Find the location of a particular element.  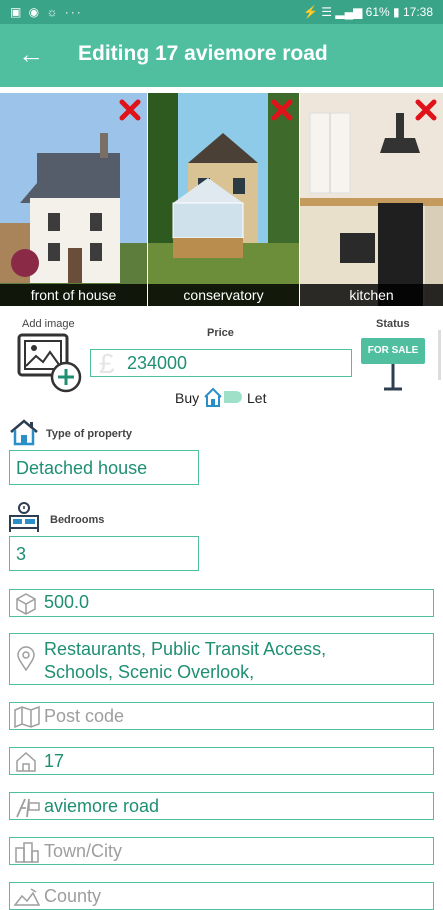

area-value: 500.0 is located at coordinates (67, 602).